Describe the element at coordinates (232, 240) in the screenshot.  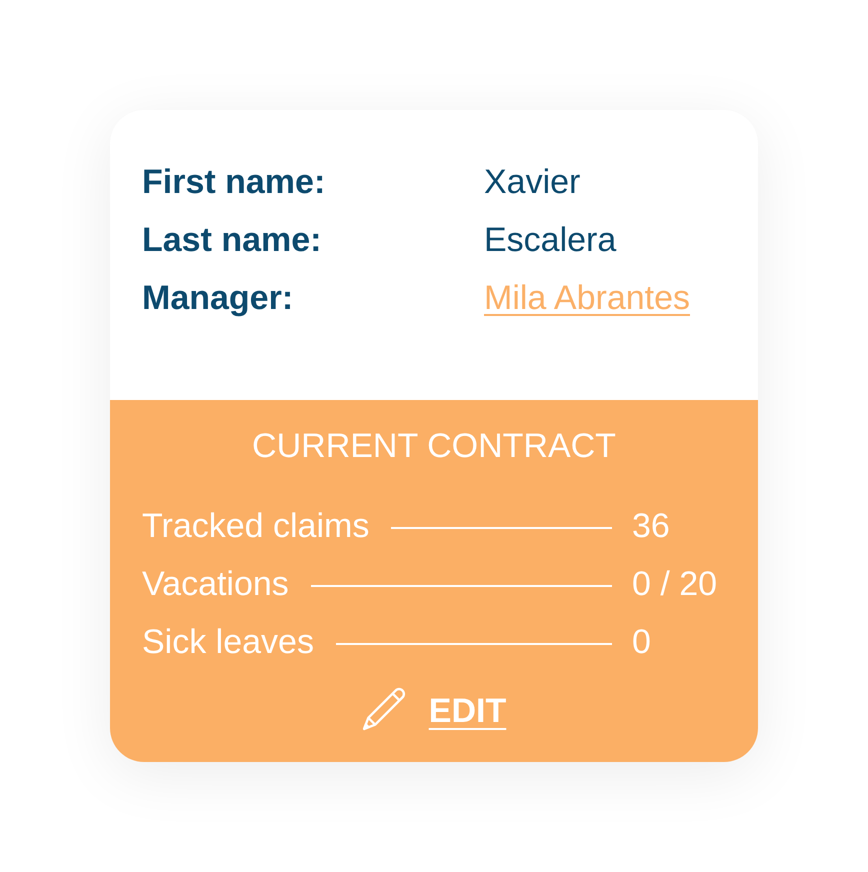
I see `field-label: Last name:` at that location.